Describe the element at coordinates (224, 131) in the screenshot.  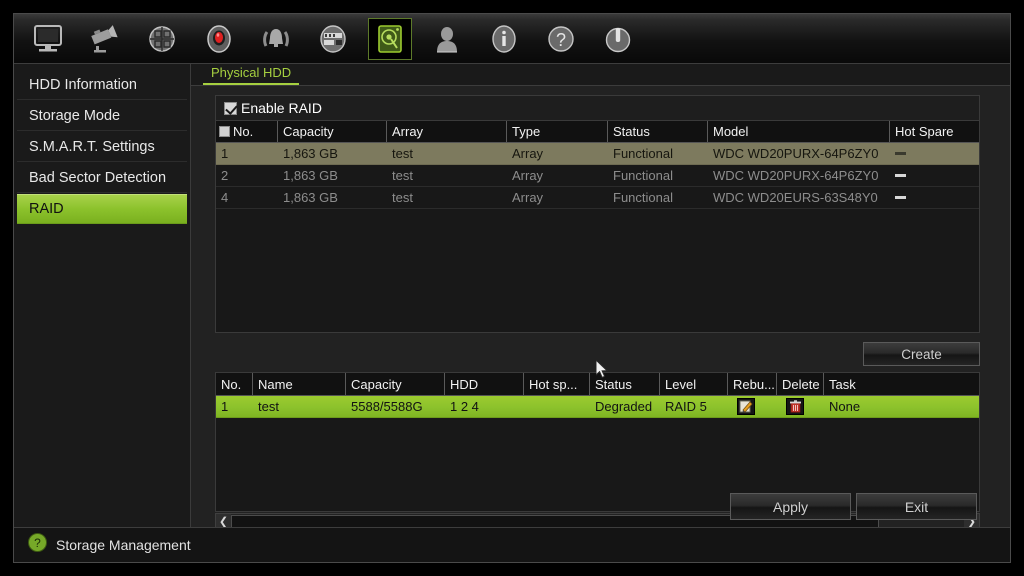
I see `select-all-checkbox` at that location.